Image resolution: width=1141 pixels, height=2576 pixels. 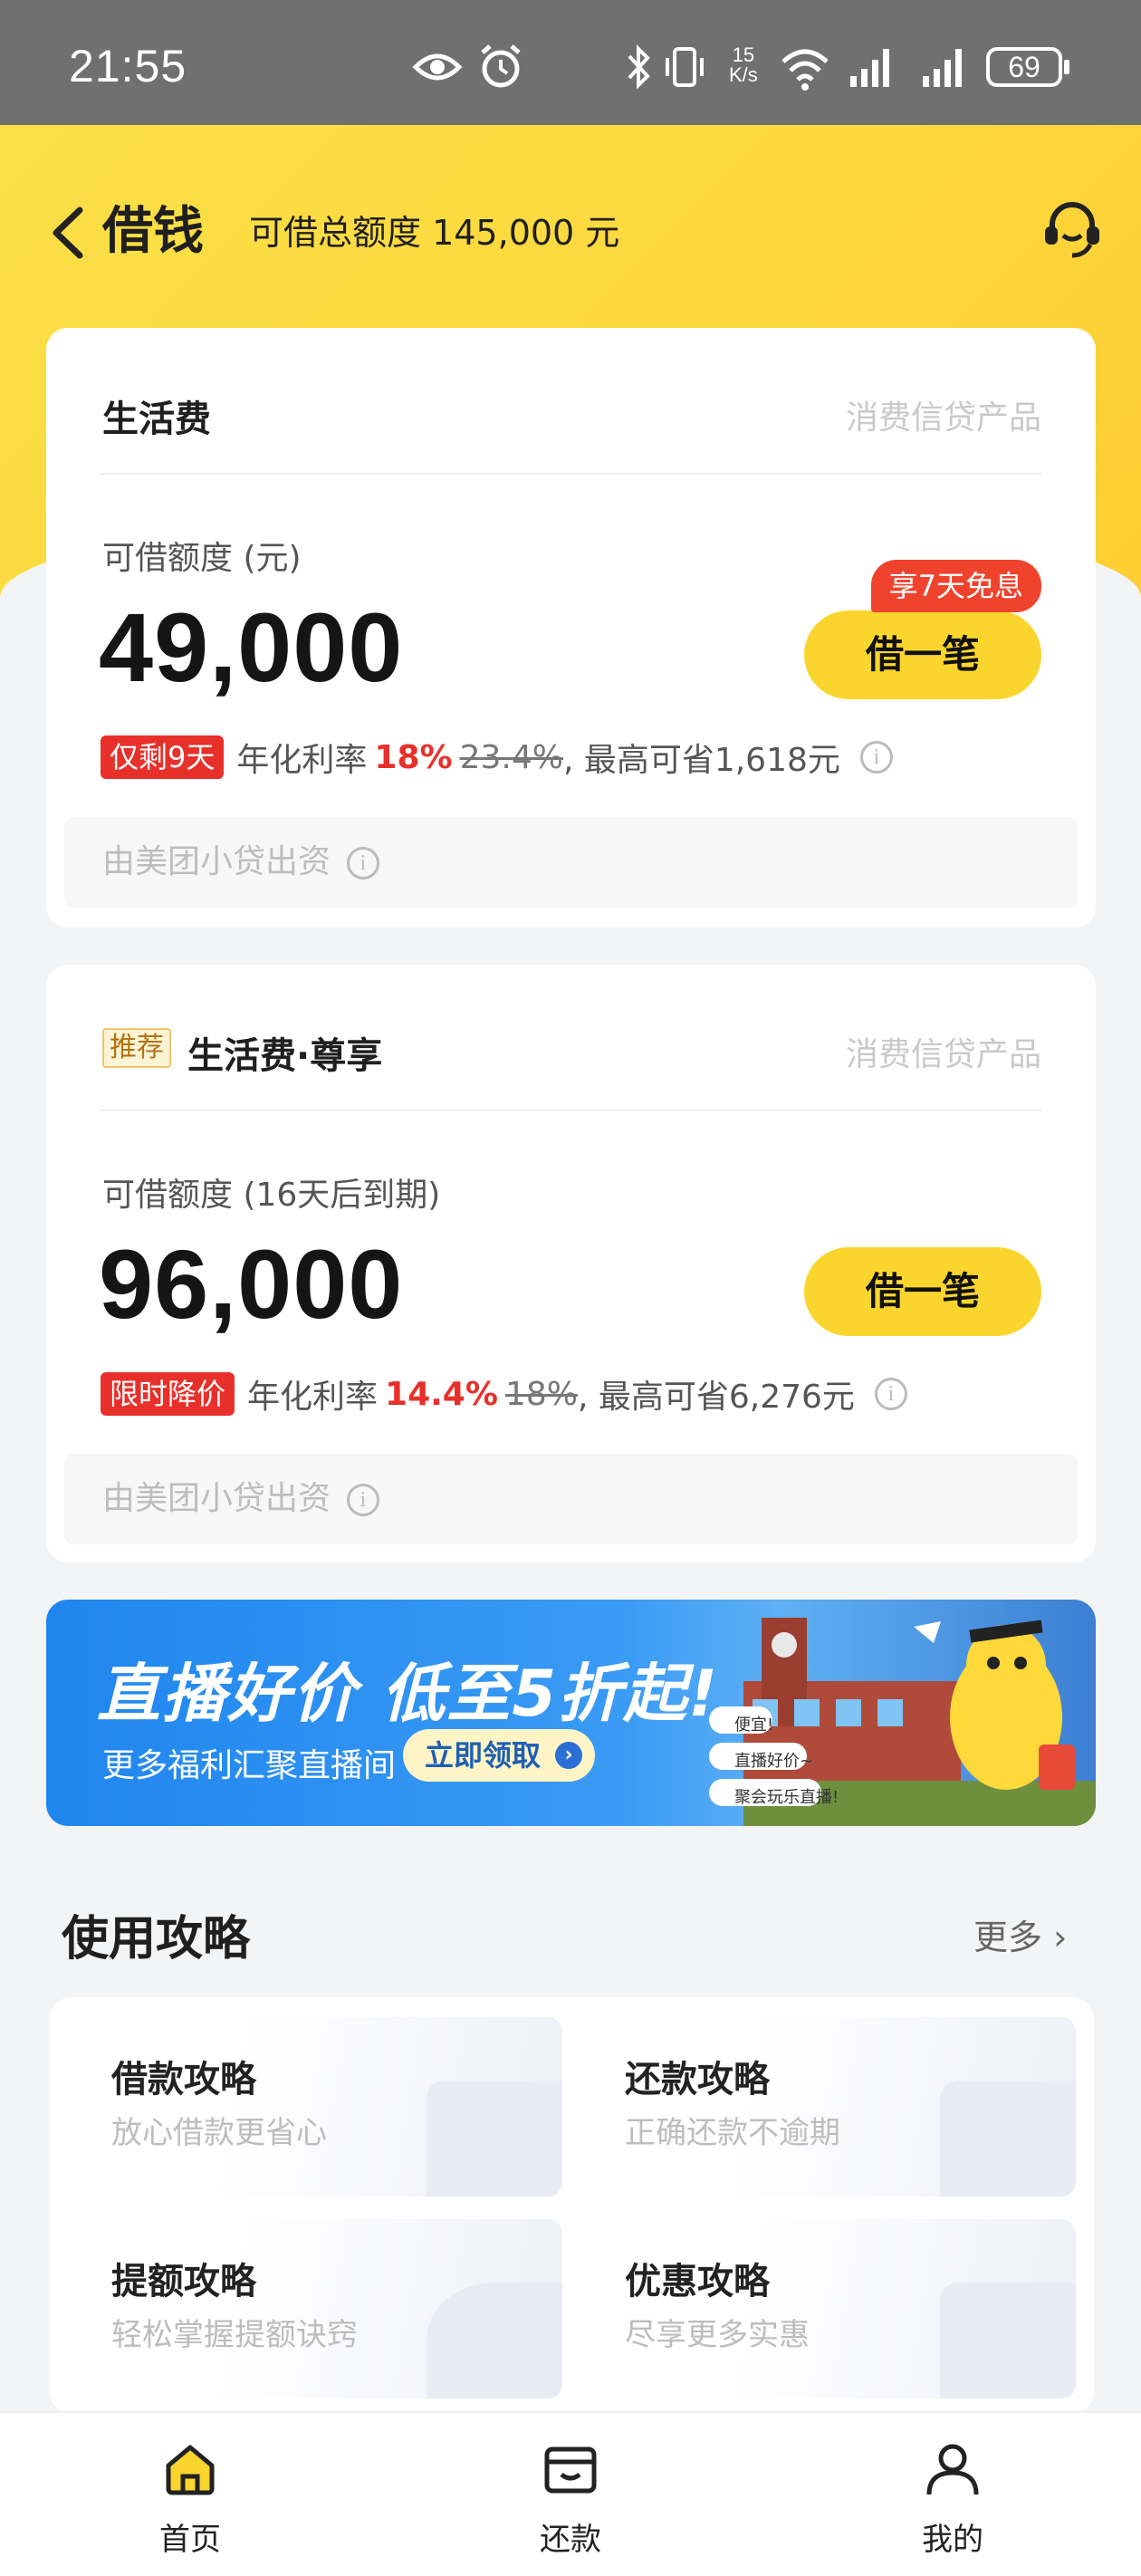 I want to click on total-credit: 可借总额度 145,000 元, so click(x=434, y=233).